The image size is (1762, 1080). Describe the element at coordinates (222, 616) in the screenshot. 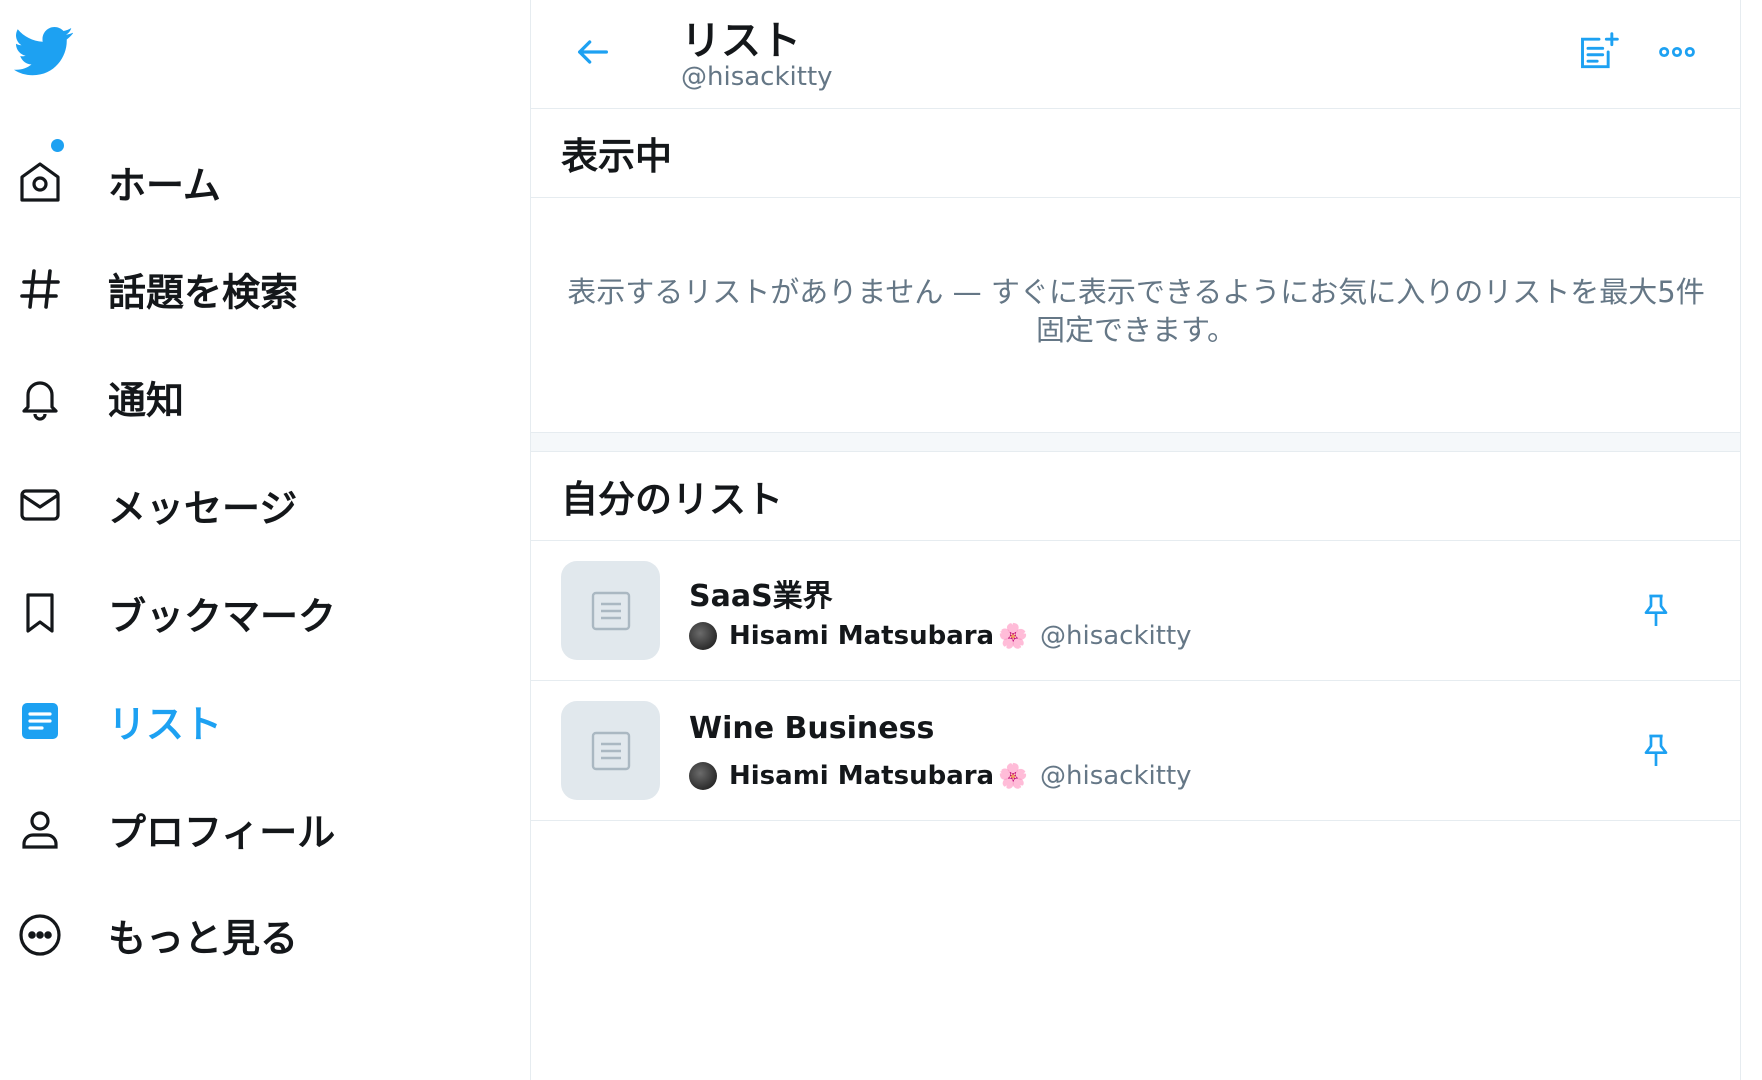

I see `nav-bookmarks-label: ブックマーク` at that location.